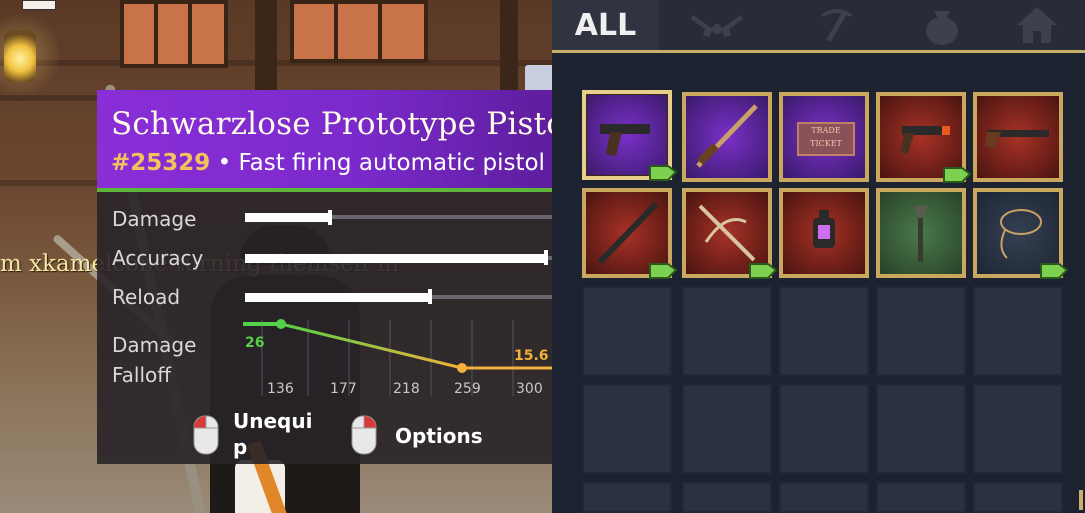 This screenshot has height=513, width=1085. What do you see at coordinates (337, 297) in the screenshot?
I see `stat-bar-reload` at bounding box center [337, 297].